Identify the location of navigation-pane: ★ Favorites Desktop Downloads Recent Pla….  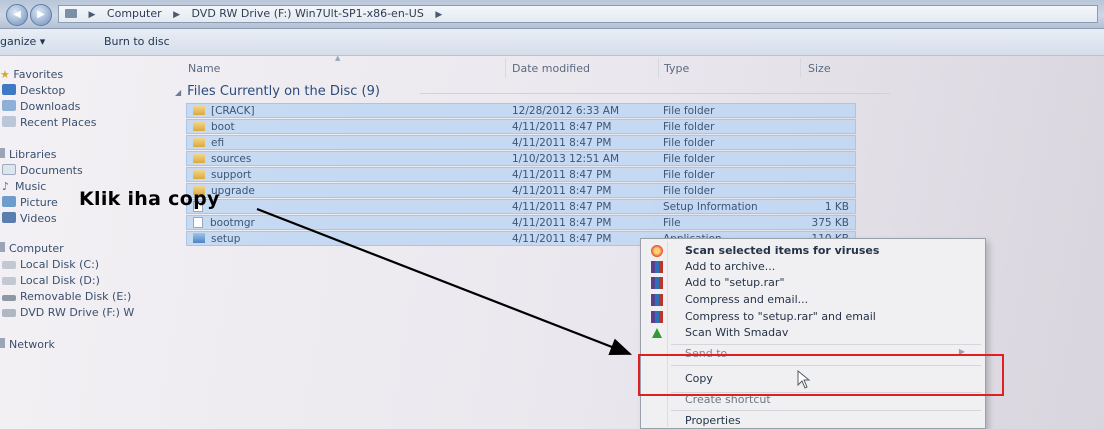
(83, 242).